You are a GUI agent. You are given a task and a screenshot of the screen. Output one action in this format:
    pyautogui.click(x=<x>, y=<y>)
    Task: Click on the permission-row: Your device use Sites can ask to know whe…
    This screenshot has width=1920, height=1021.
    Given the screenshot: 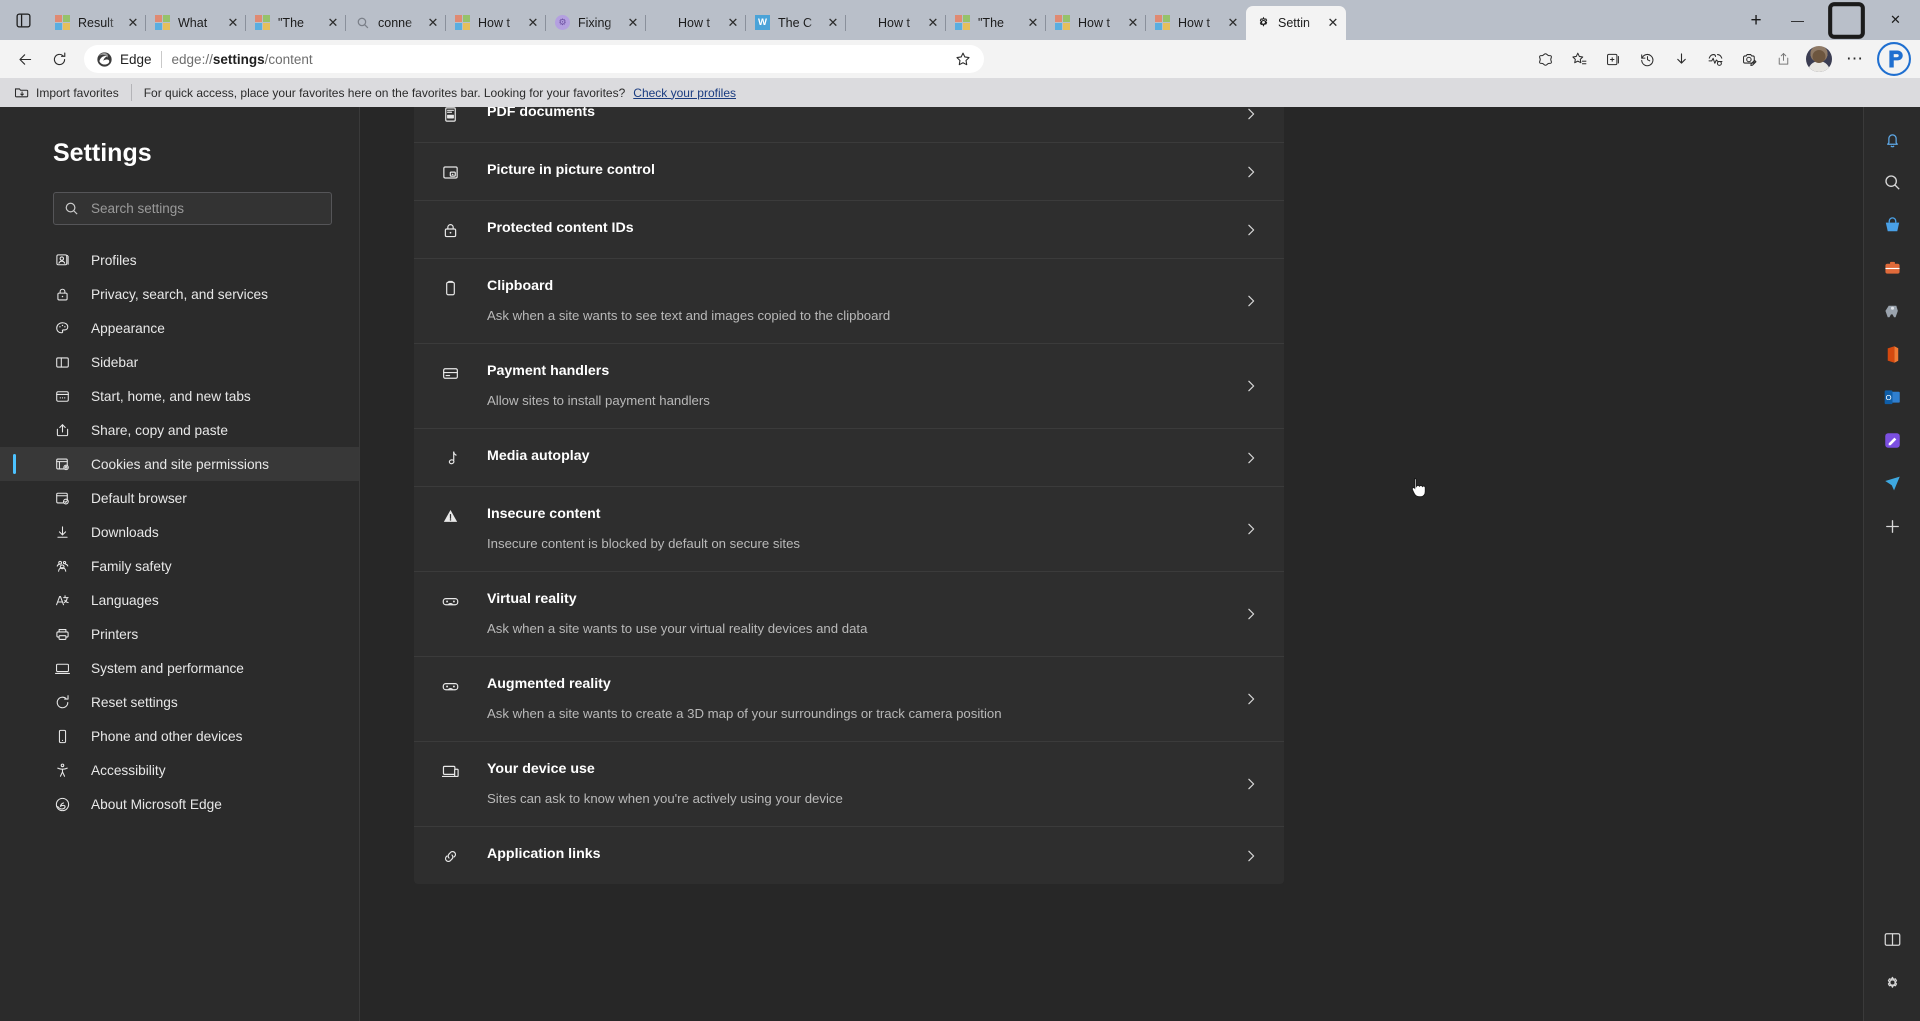 What is the action you would take?
    pyautogui.click(x=849, y=784)
    